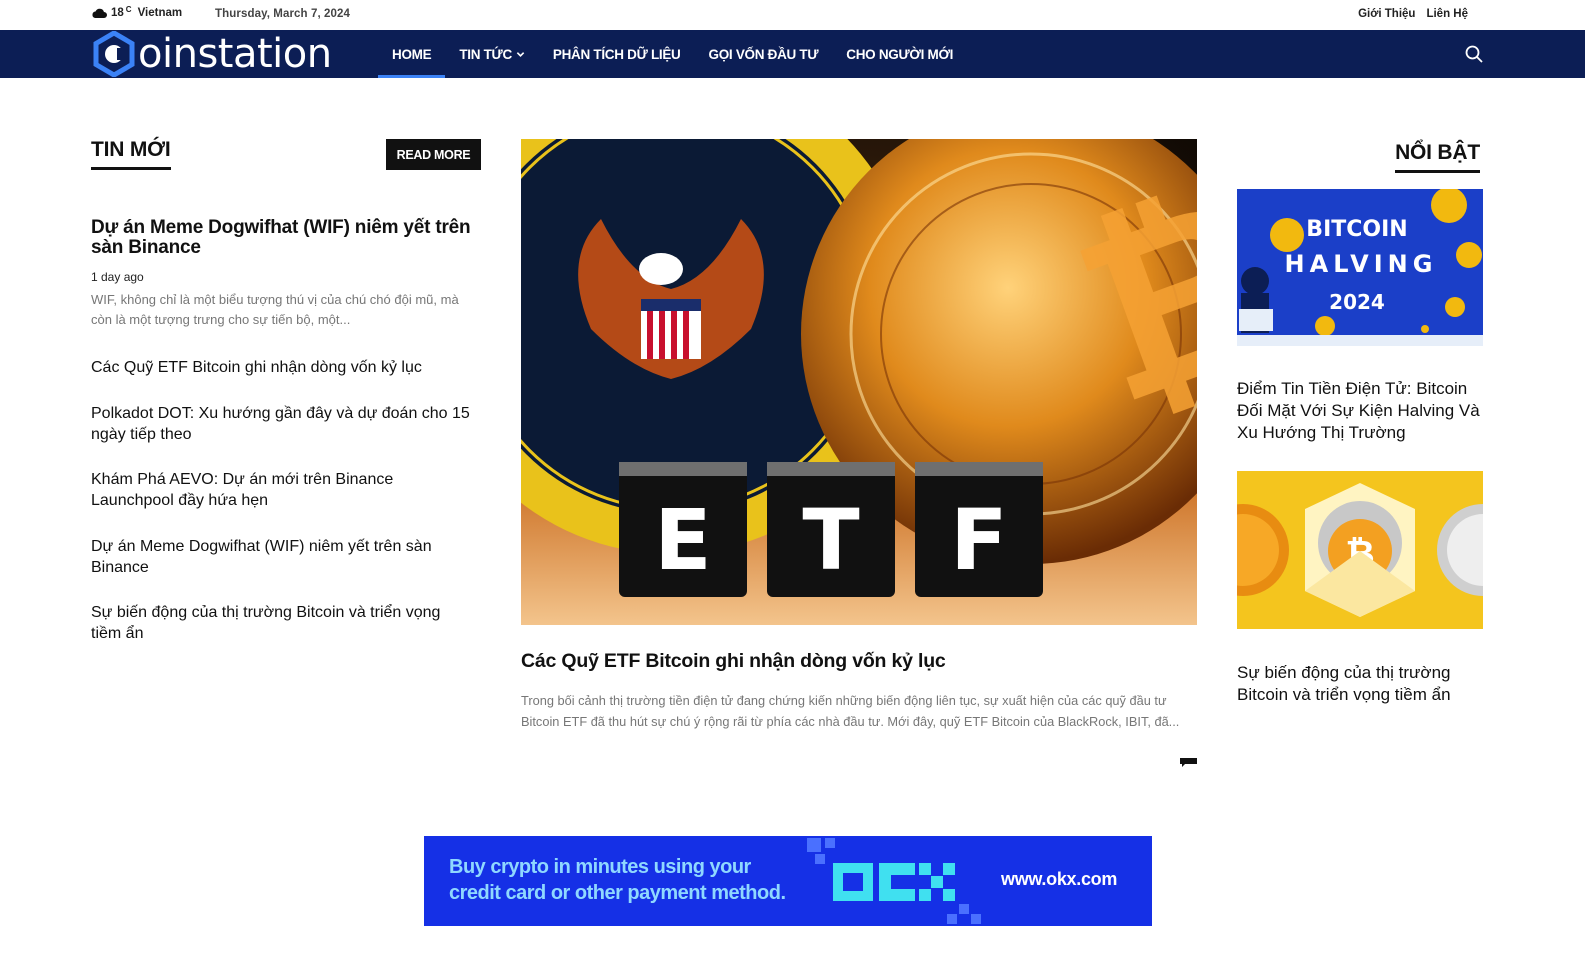  What do you see at coordinates (99, 13) in the screenshot?
I see `cloud-icon` at bounding box center [99, 13].